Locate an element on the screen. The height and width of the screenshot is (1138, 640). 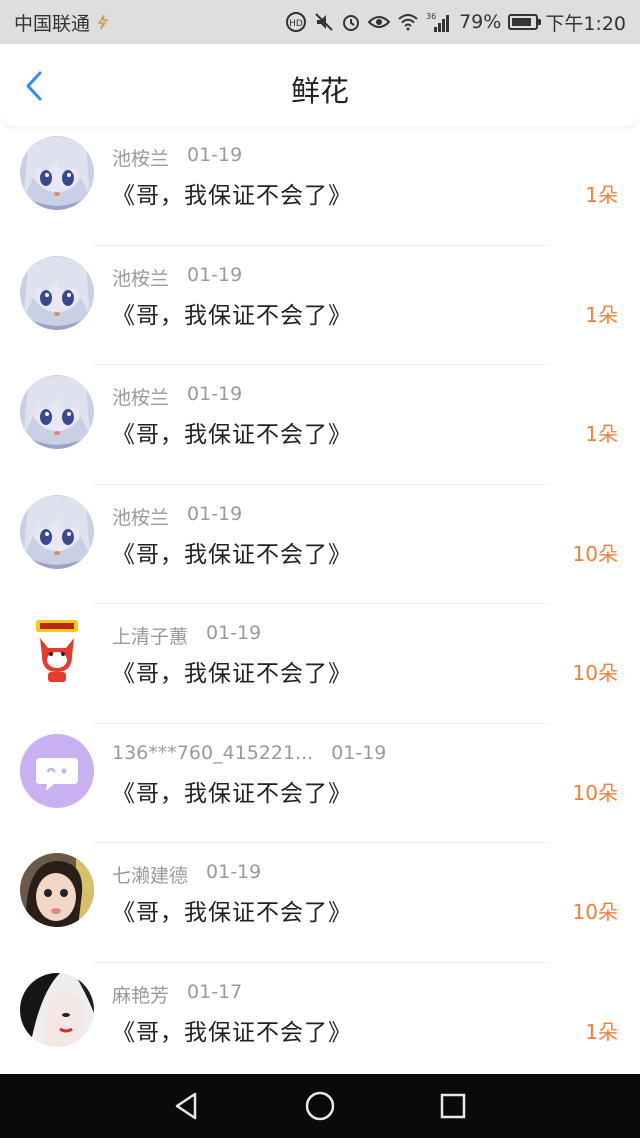
list-item: 上清子蕙 01-19 《哥，我保证不会了》 10朵 is located at coordinates (320, 664).